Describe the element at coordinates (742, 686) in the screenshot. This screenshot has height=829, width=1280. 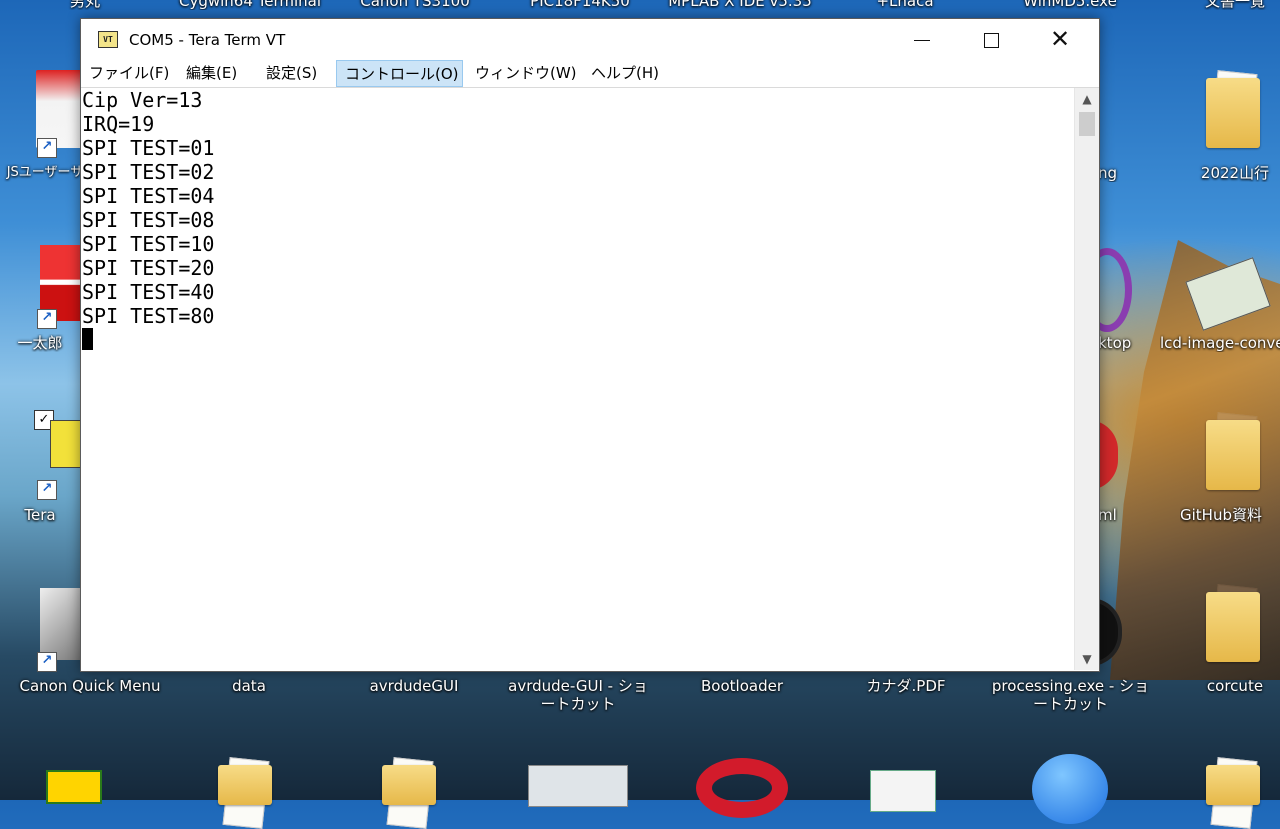
I see `desktop-icon-label: Bootloader` at that location.